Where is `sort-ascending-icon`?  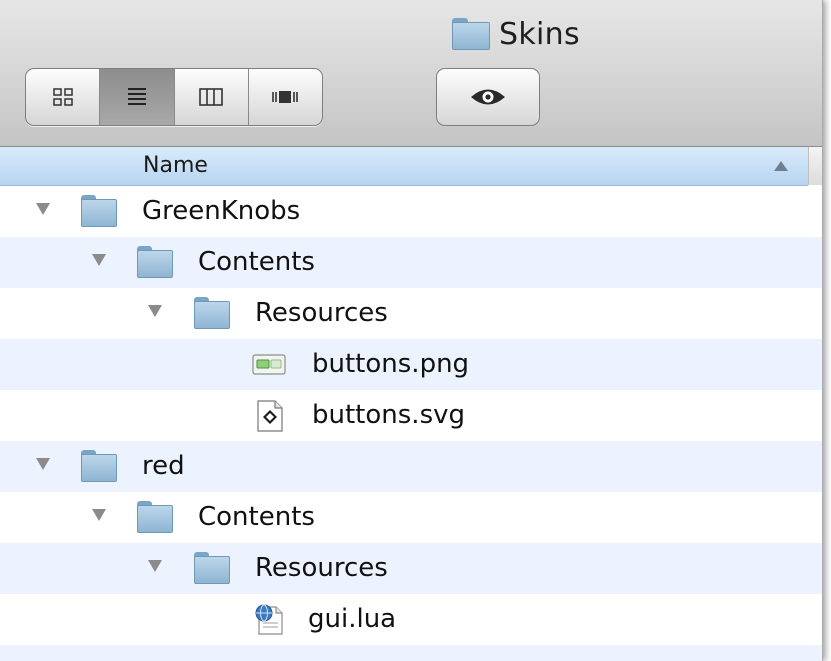
sort-ascending-icon is located at coordinates (781, 166).